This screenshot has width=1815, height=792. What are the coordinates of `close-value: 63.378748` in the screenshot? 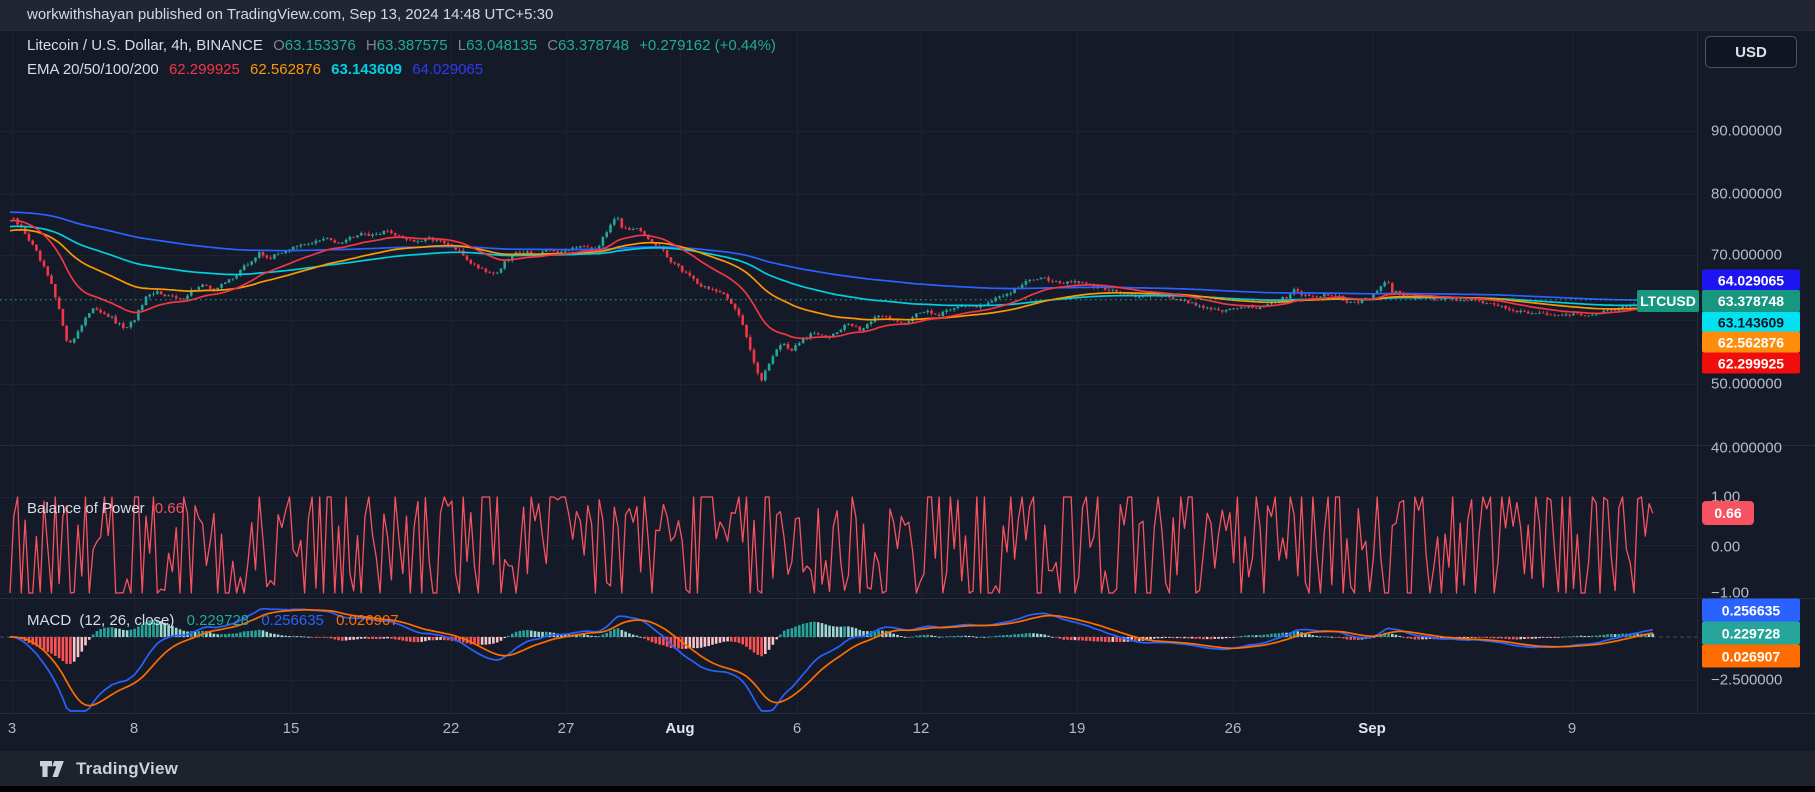 It's located at (593, 45).